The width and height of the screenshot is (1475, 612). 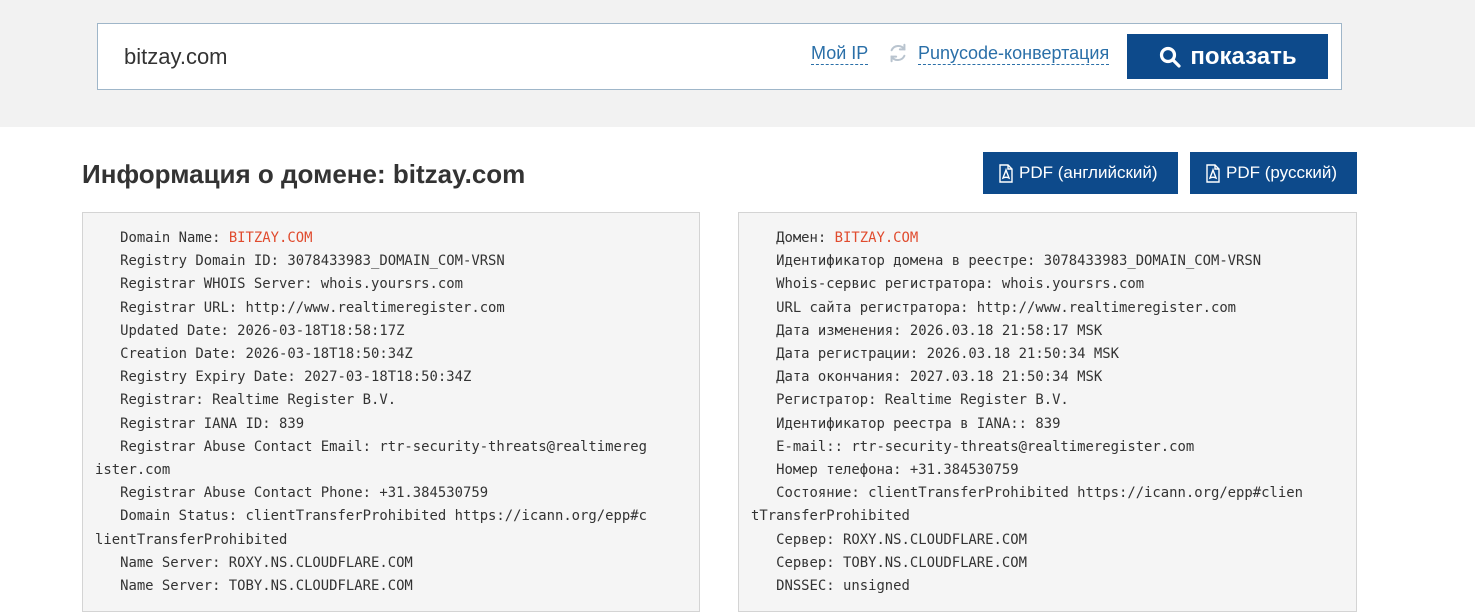 I want to click on whois-line-text: Domain Name:, so click(x=162, y=238).